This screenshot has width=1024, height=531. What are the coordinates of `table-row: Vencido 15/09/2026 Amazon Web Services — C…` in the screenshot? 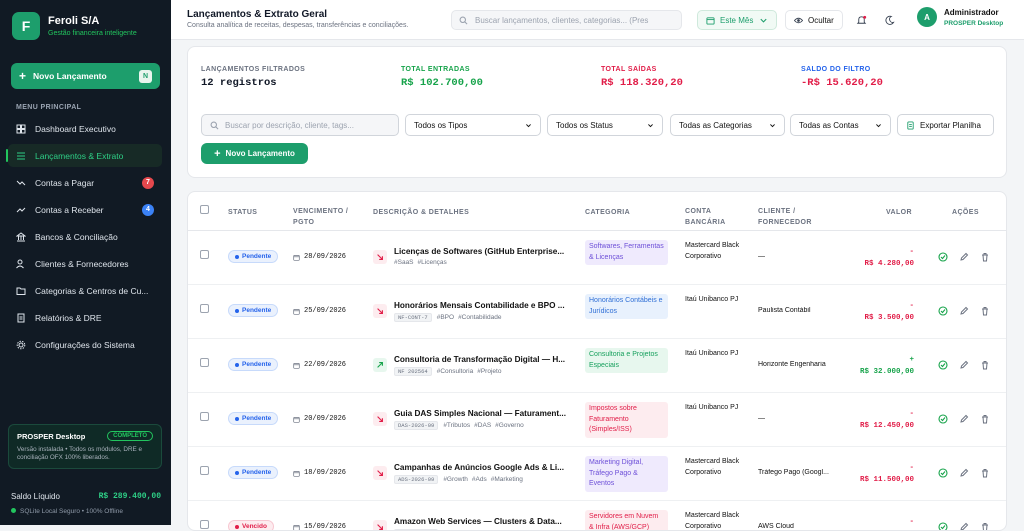 It's located at (597, 516).